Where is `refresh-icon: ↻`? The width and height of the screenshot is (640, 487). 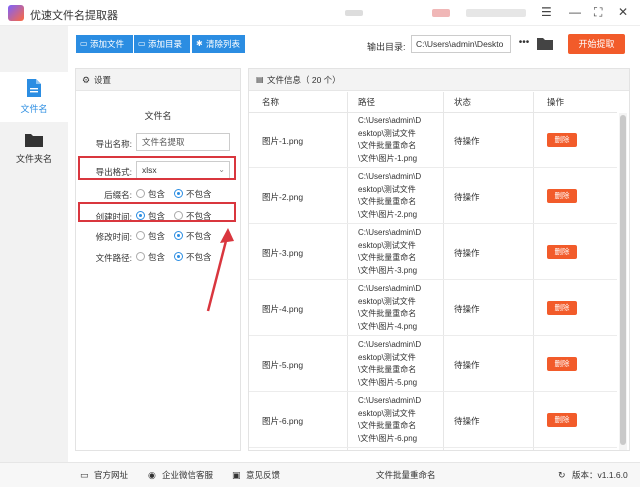 refresh-icon: ↻ is located at coordinates (562, 475).